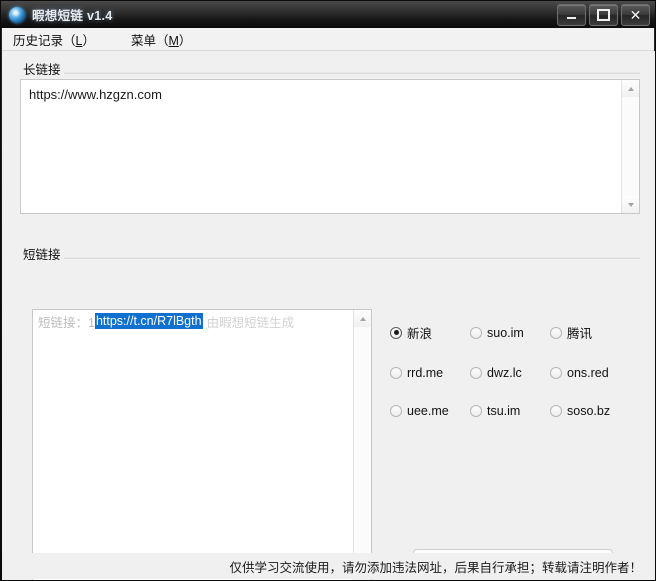  I want to click on radio-label: 腾讯, so click(580, 334).